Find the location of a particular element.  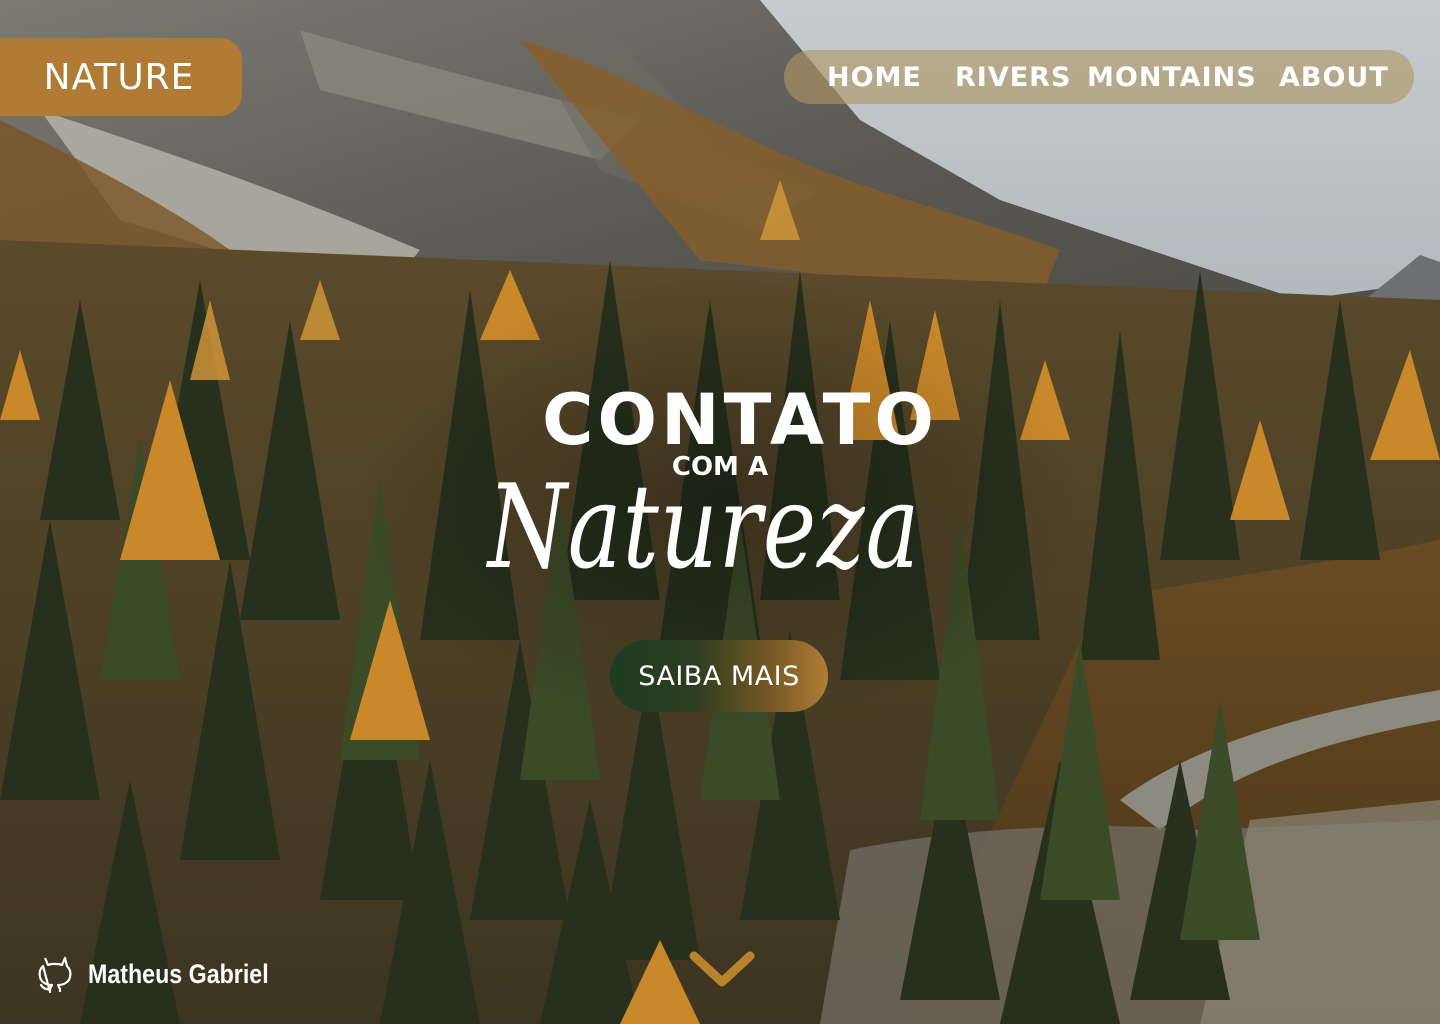

author-credit: Matheus Gabriel is located at coordinates (167, 974).